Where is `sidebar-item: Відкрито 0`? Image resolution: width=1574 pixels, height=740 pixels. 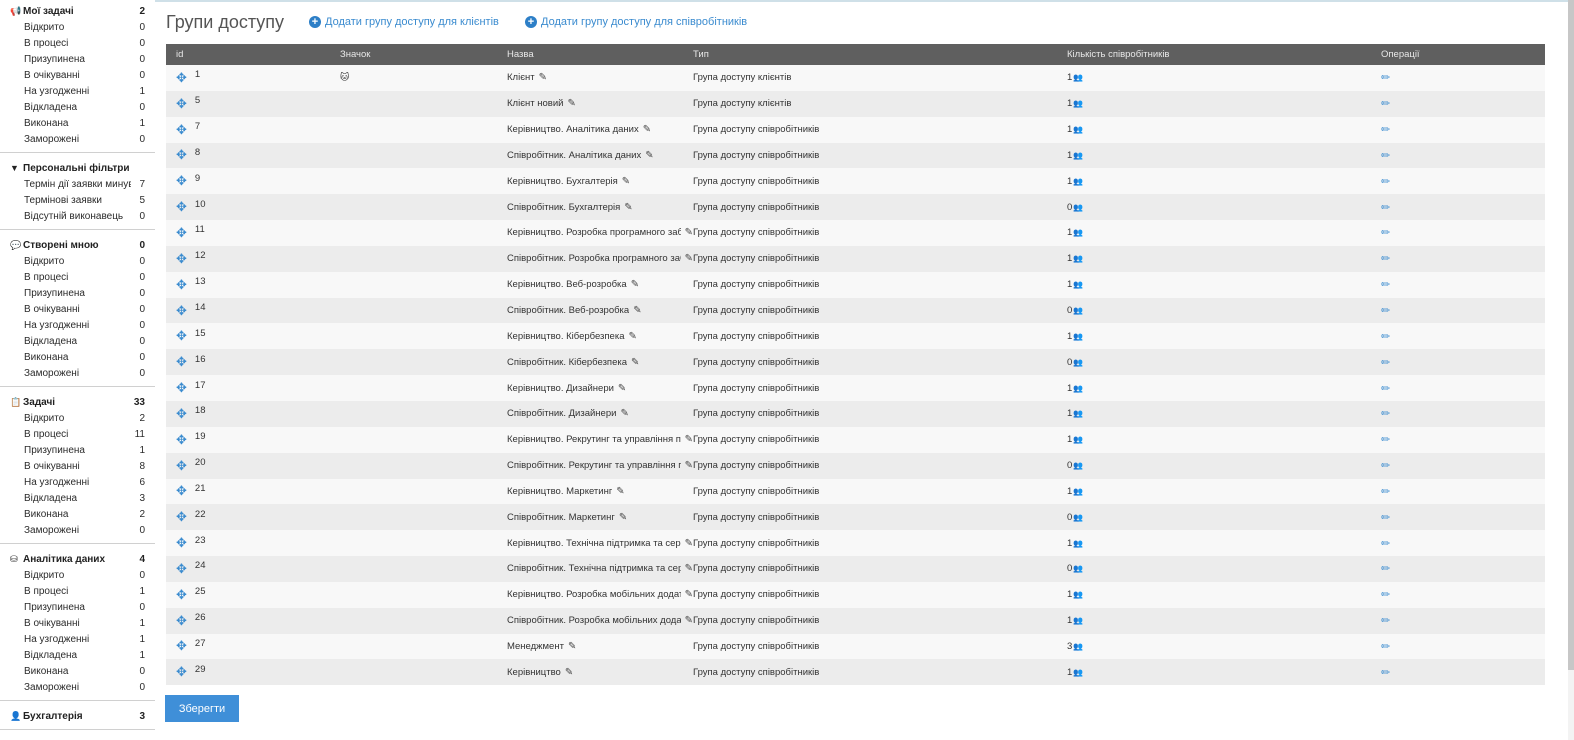 sidebar-item: Відкрито 0 is located at coordinates (77, 575).